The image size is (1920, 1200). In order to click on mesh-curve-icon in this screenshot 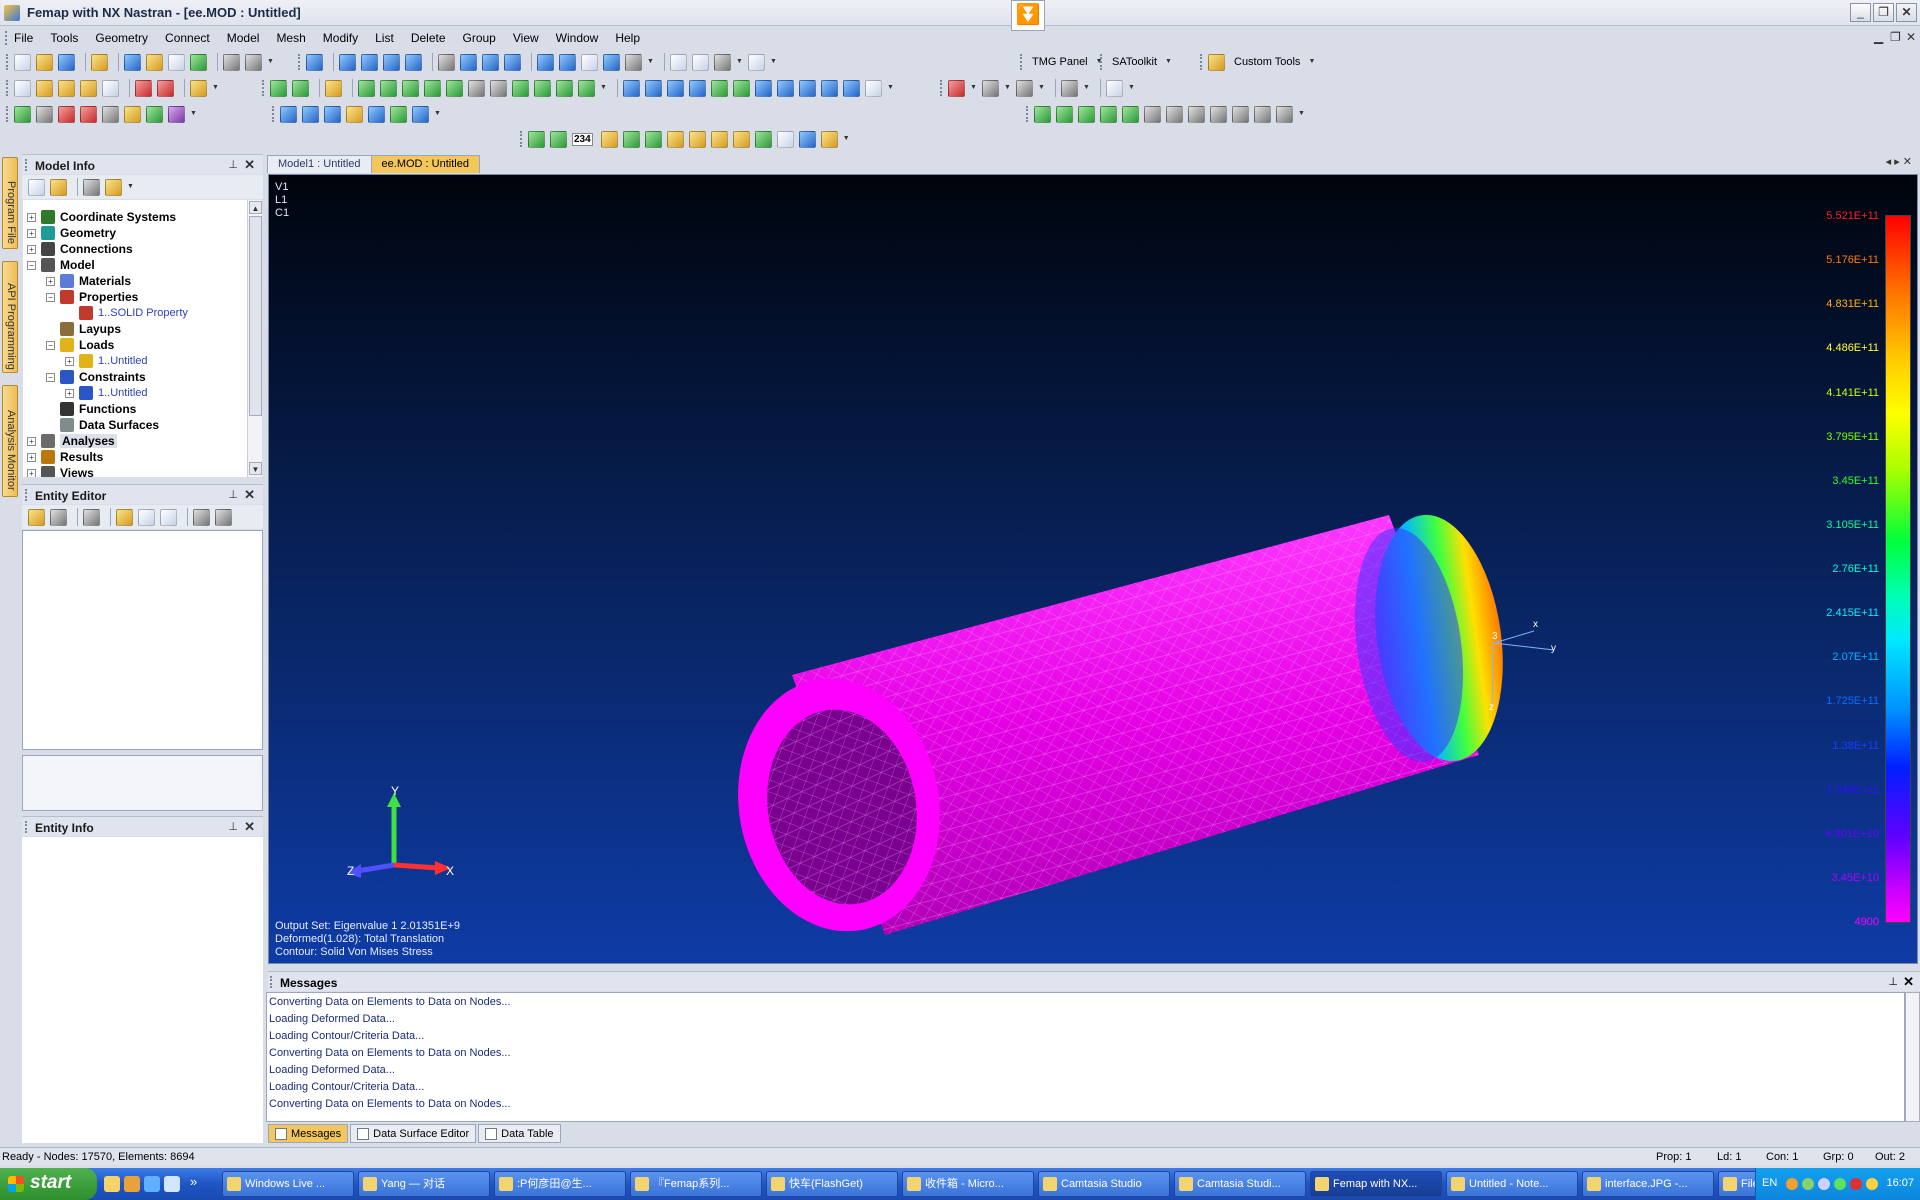, I will do `click(1108, 114)`.